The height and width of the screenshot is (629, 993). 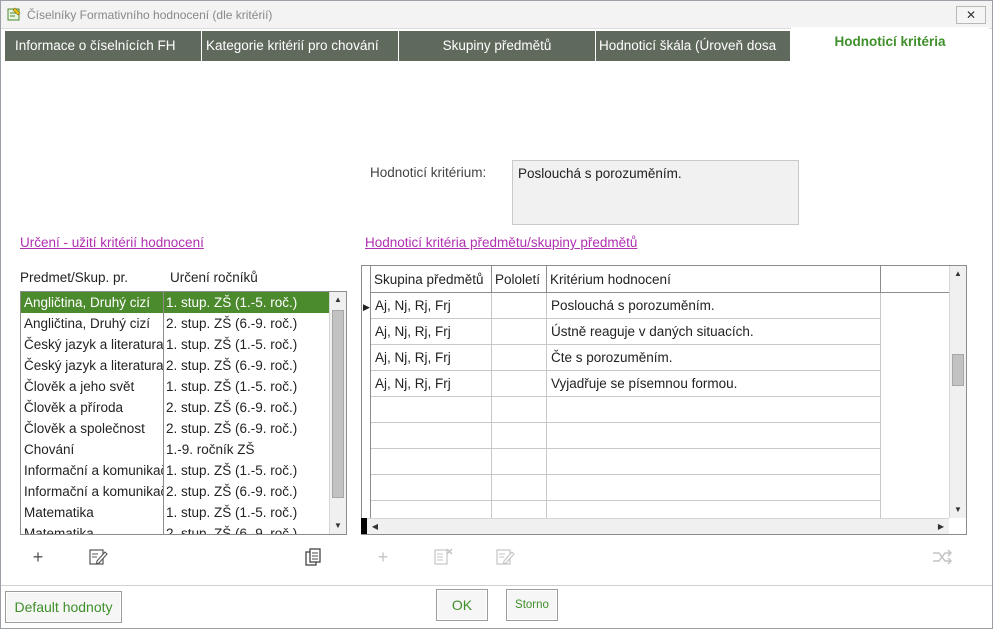 What do you see at coordinates (957, 392) in the screenshot?
I see `grid-vertical-scrollbar: ▲ ▼` at bounding box center [957, 392].